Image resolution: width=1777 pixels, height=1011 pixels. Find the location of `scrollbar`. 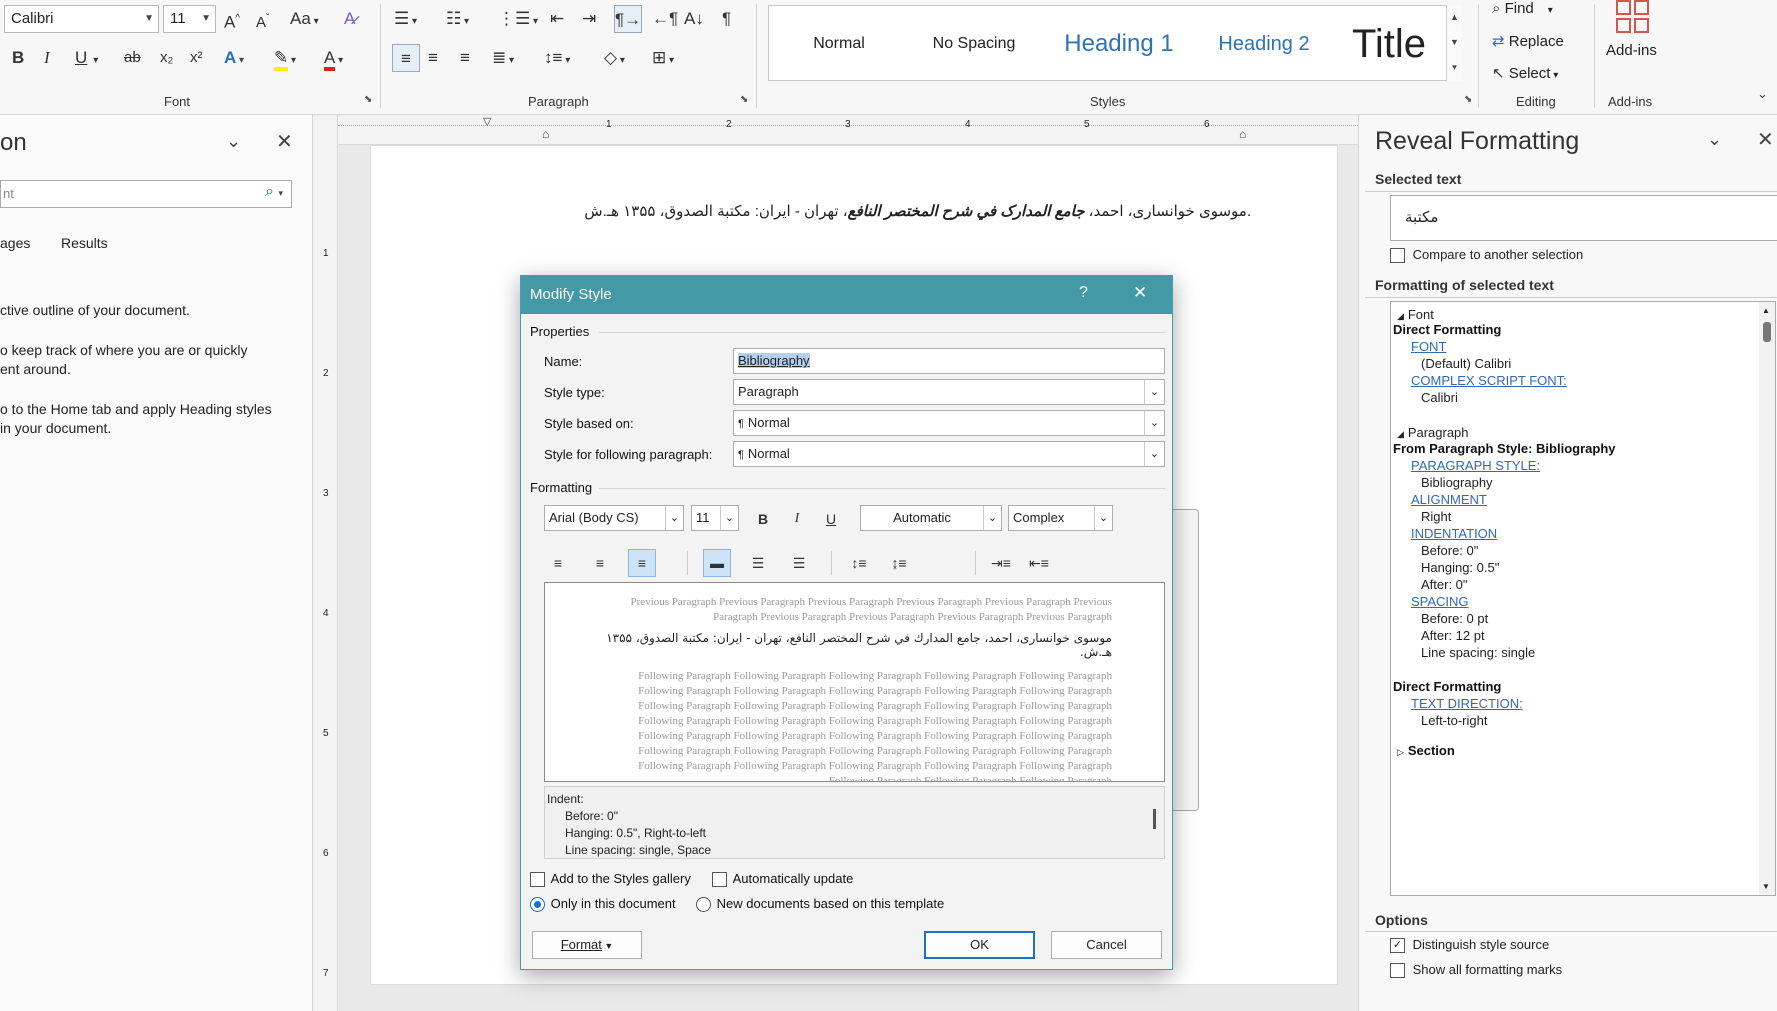

scrollbar is located at coordinates (1154, 819).